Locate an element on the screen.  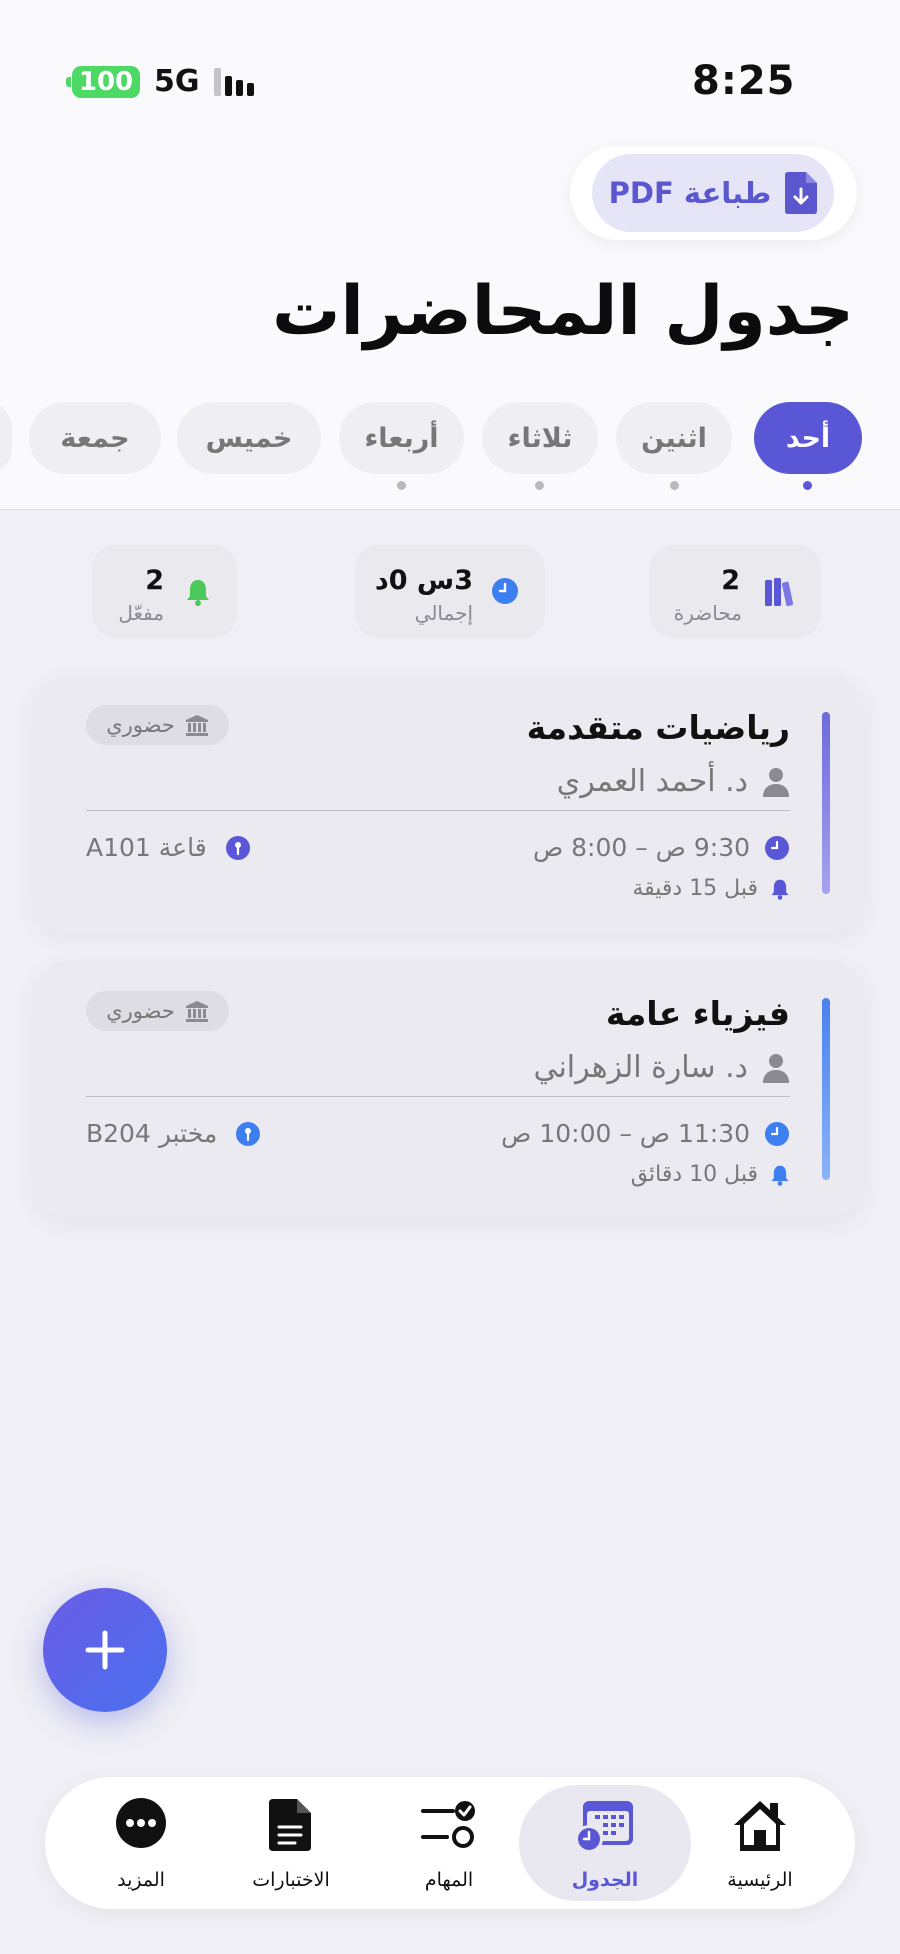
stat-total: 3س 0د إجمالي is located at coordinates (450, 591).